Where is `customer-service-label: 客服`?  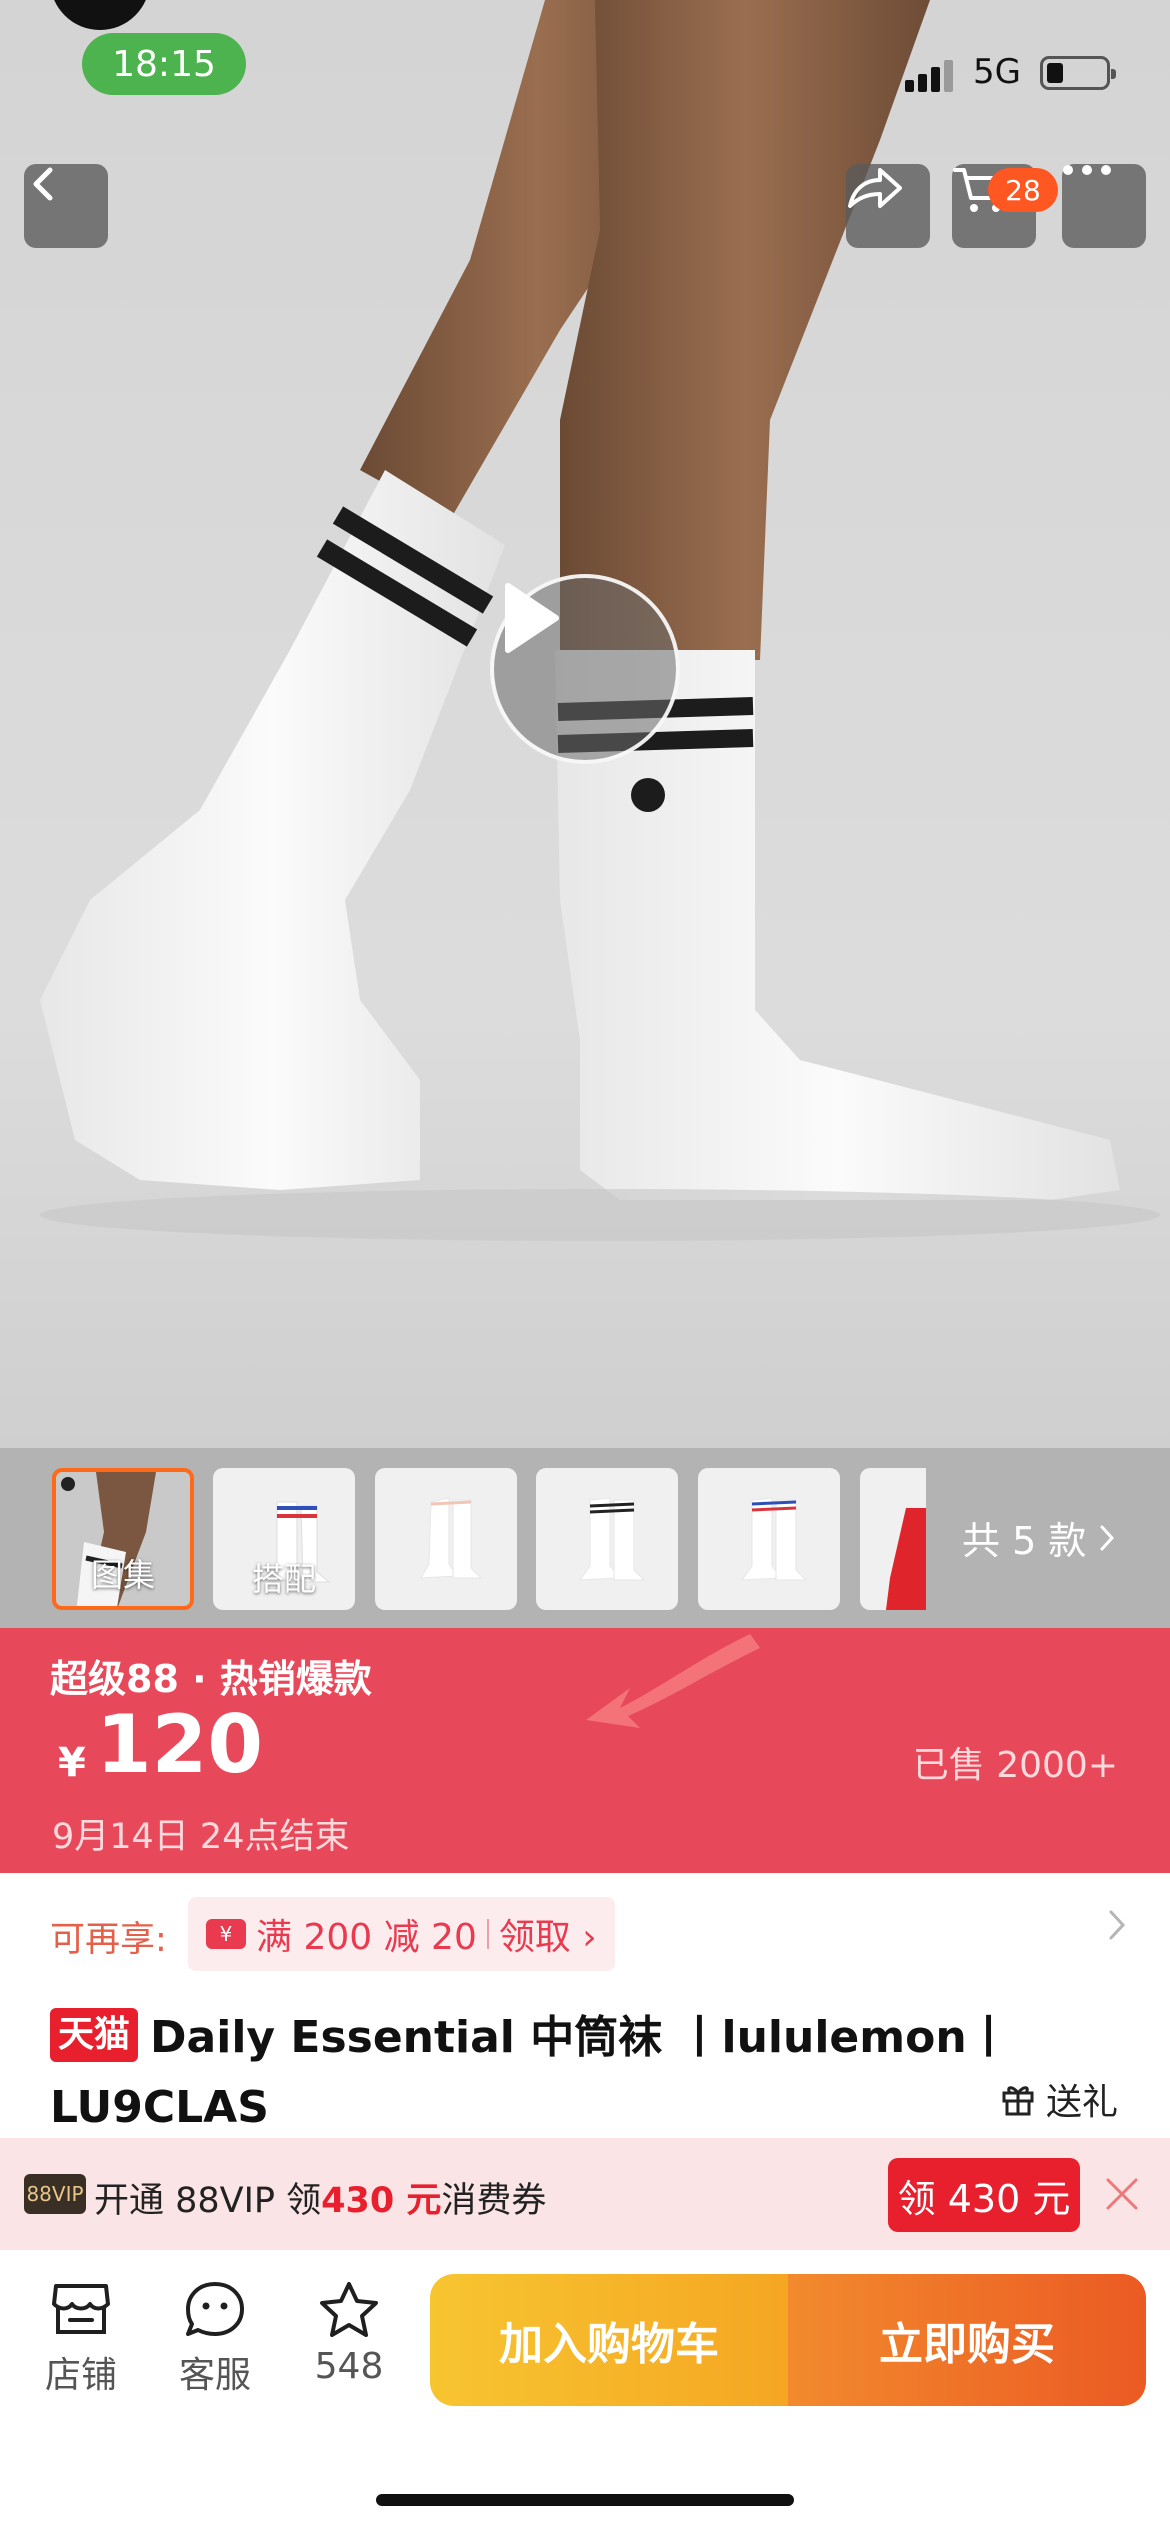
customer-service-label: 客服 is located at coordinates (214, 2375).